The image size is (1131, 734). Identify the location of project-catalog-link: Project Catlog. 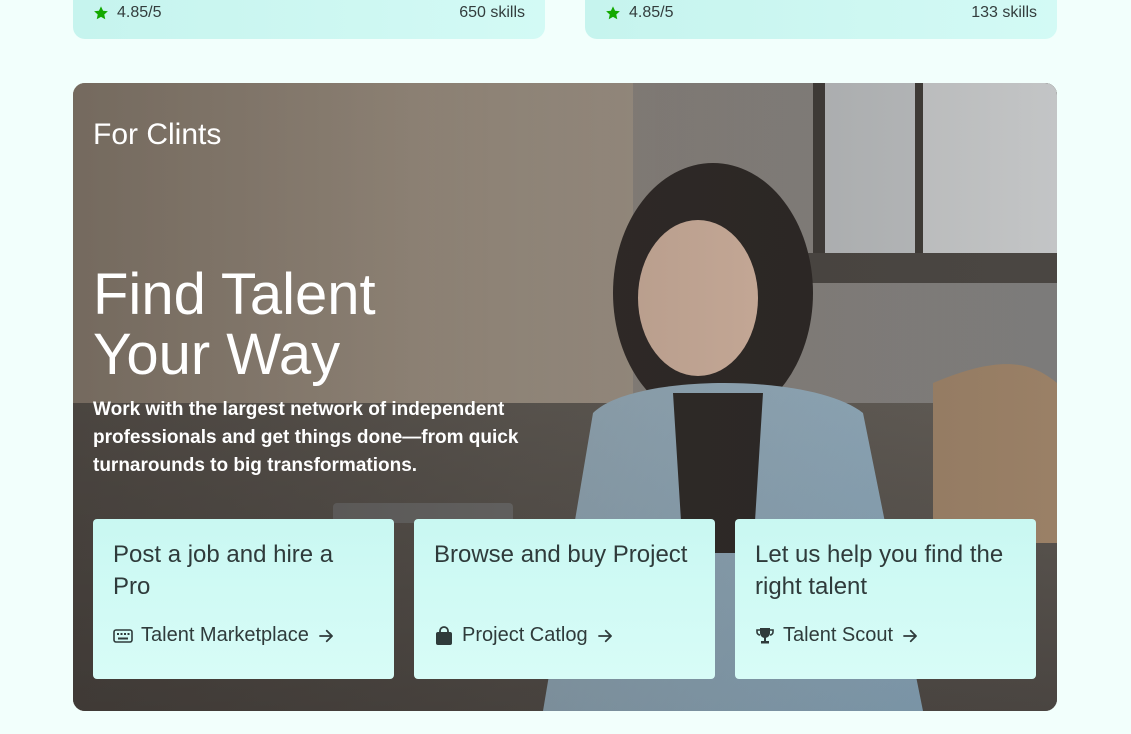
(524, 635).